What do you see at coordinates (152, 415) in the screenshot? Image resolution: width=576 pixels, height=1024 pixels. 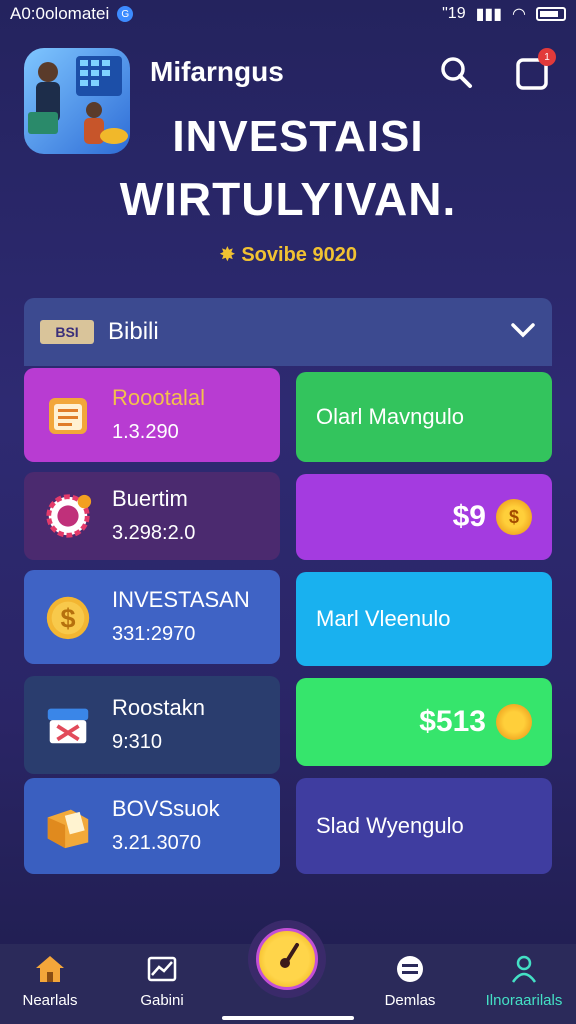 I see `investment-card-1: Roootalal 1.3.290` at bounding box center [152, 415].